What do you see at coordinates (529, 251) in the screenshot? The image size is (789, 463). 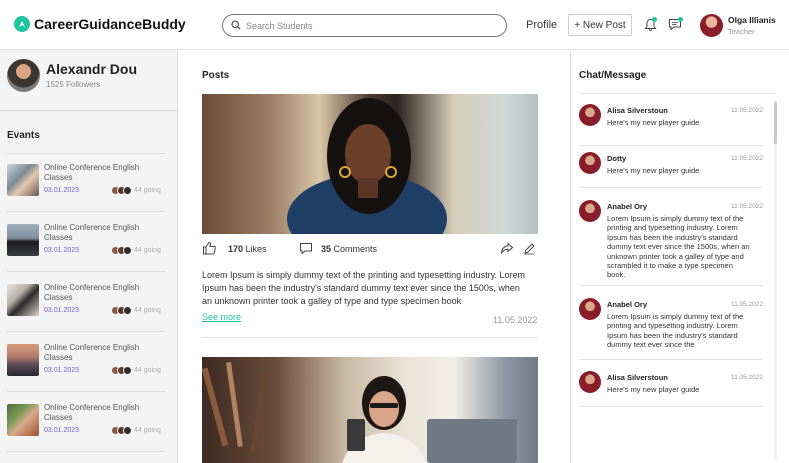 I see `pencil-icon` at bounding box center [529, 251].